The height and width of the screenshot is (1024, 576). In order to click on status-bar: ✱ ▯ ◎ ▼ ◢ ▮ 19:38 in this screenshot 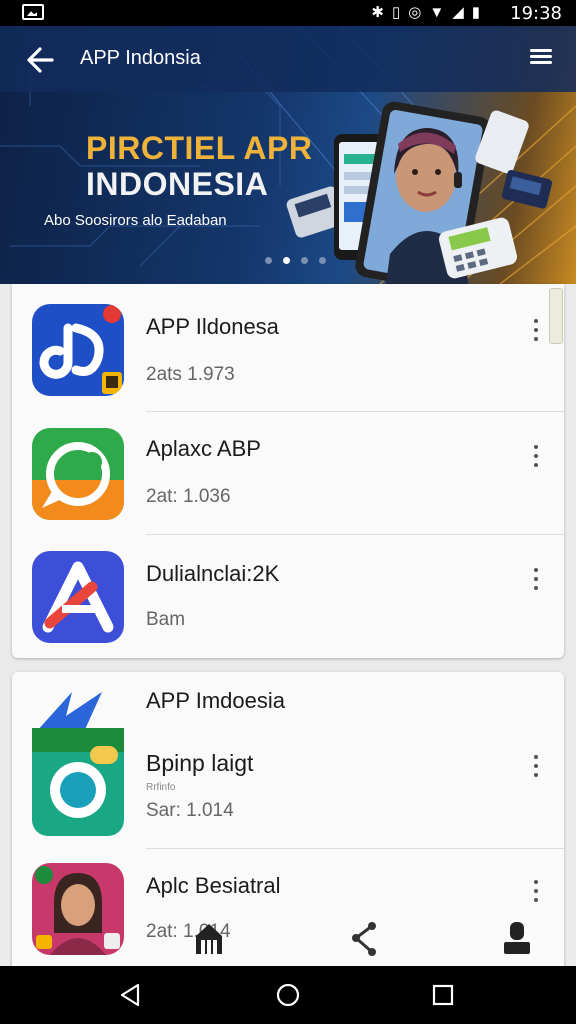, I will do `click(288, 13)`.